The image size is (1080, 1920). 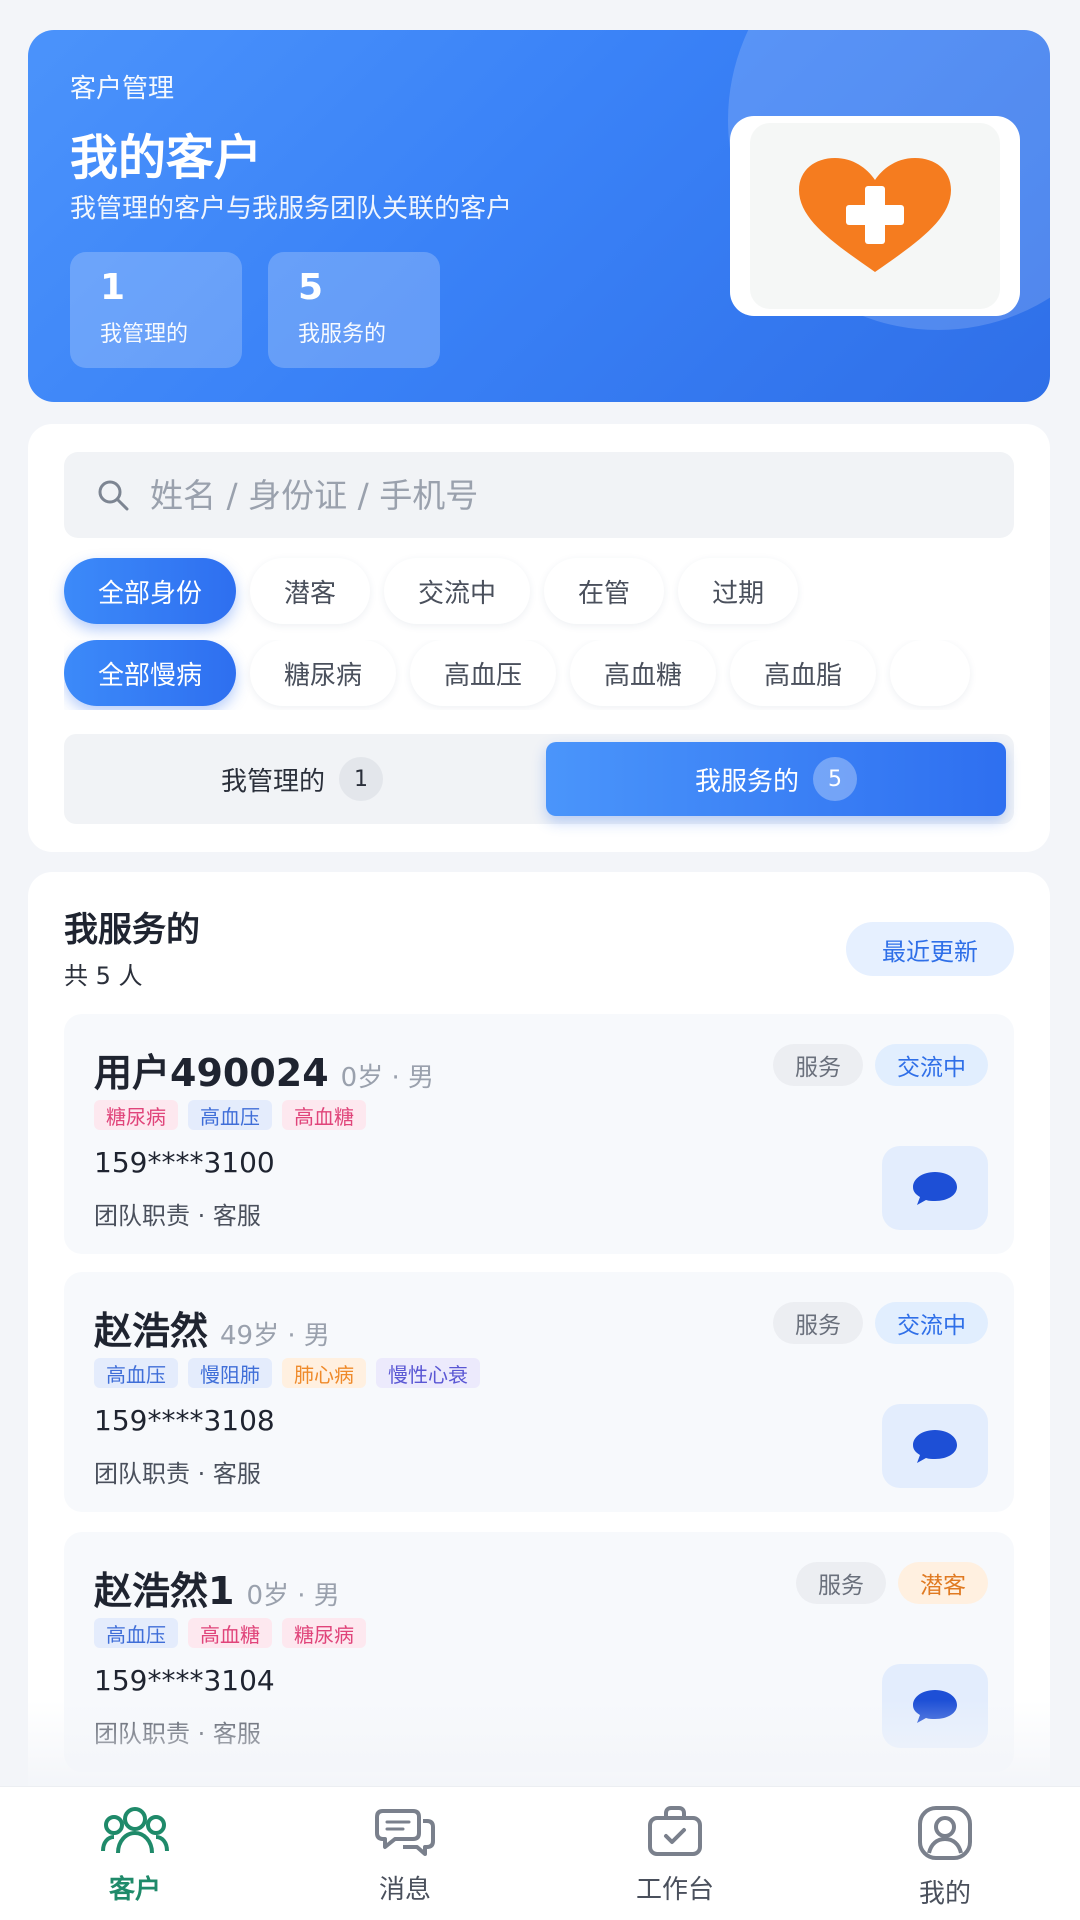 What do you see at coordinates (892, 1583) in the screenshot?
I see `customer-badges: 服务 潜客` at bounding box center [892, 1583].